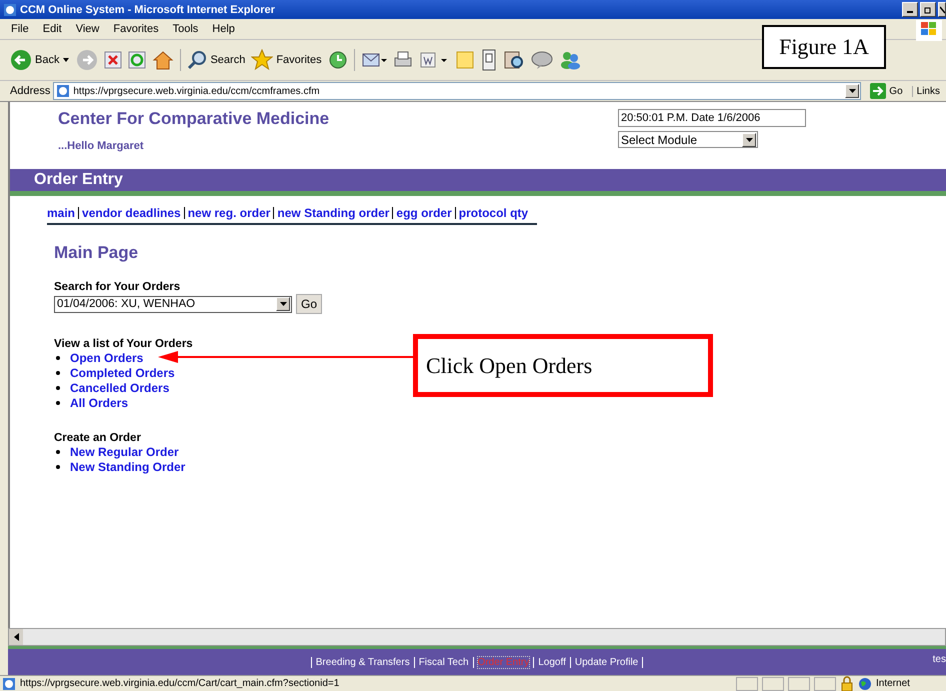 The width and height of the screenshot is (946, 691). I want to click on star-icon, so click(262, 60).